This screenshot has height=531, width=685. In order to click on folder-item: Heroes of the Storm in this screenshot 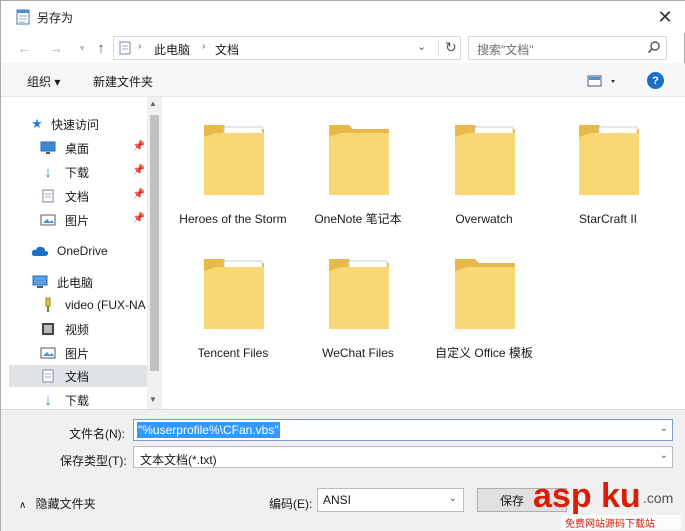, I will do `click(233, 176)`.